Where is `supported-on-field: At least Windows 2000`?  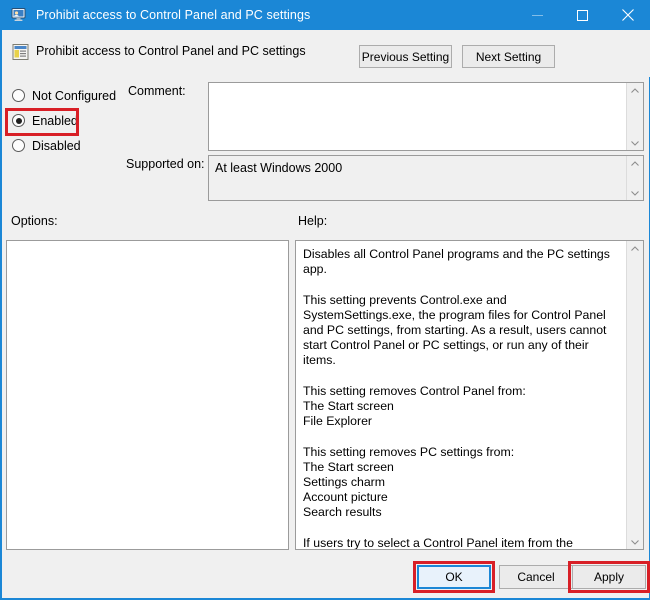
supported-on-field: At least Windows 2000 is located at coordinates (426, 178).